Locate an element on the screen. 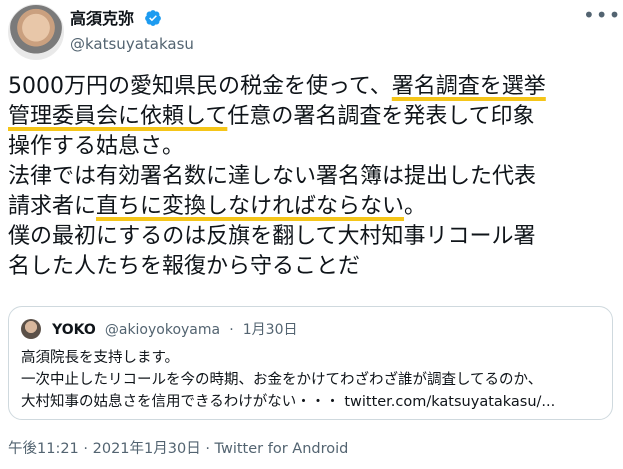 The width and height of the screenshot is (623, 469). tweet-text-segment: 僕の最初にするのは反旗を翻して大村知事リコール署 is located at coordinates (272, 236).